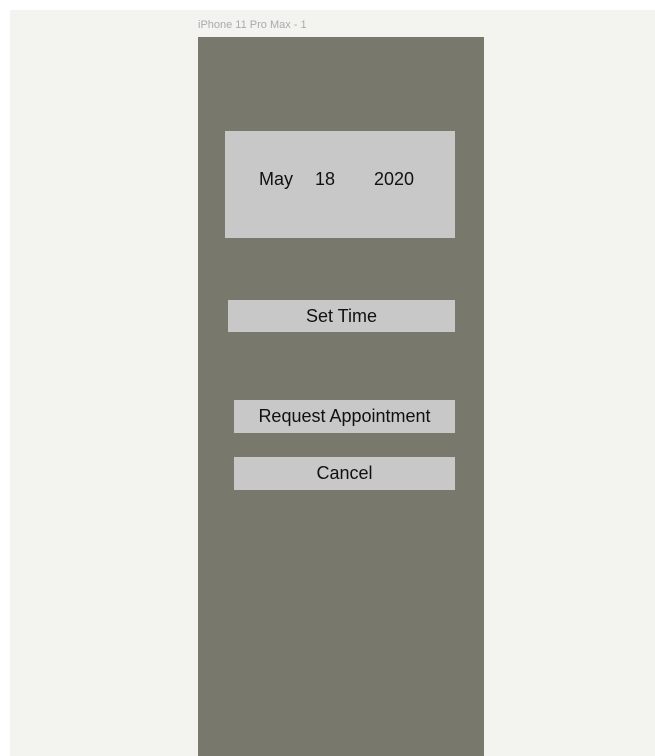  Describe the element at coordinates (252, 25) in the screenshot. I see `frame-label: iPhone 11 Pro Max - 1` at that location.